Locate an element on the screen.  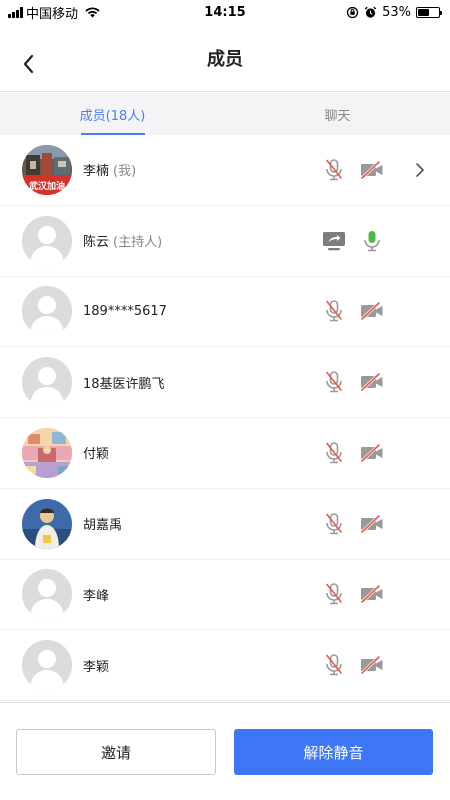
member-name: 李峰 is located at coordinates (96, 596).